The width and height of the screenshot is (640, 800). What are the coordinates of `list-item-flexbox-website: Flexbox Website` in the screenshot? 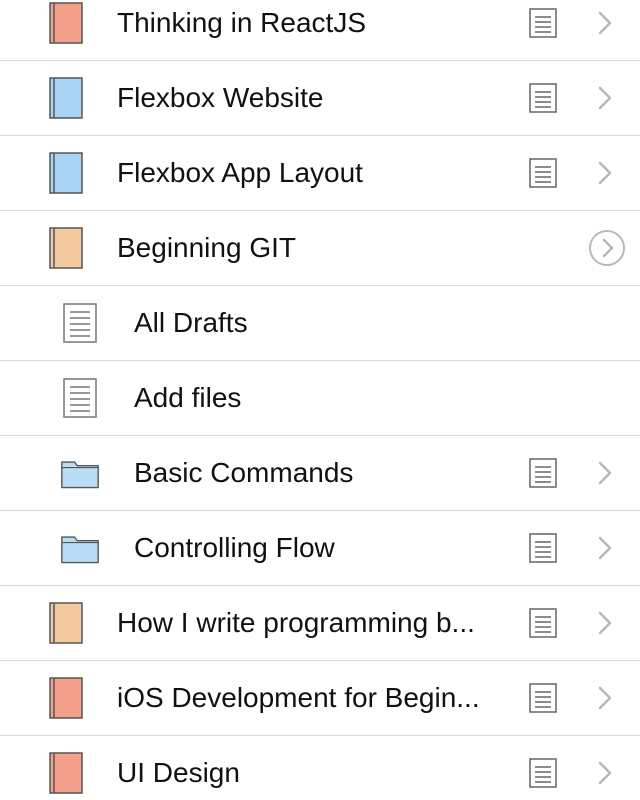 It's located at (320, 98).